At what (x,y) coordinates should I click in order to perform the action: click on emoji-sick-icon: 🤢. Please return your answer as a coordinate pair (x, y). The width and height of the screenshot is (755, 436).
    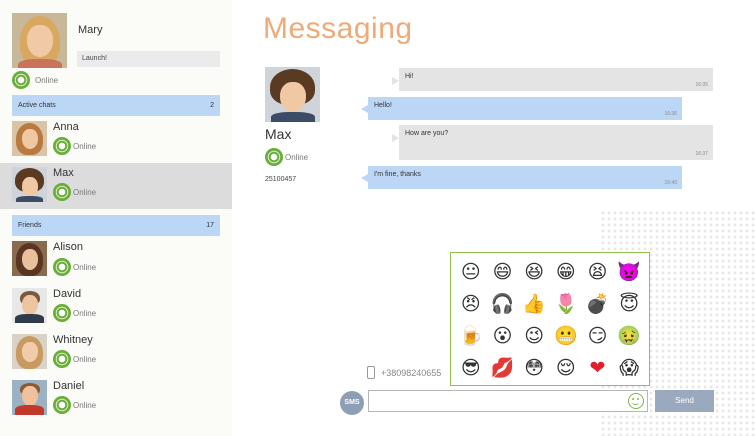
    Looking at the image, I should click on (629, 336).